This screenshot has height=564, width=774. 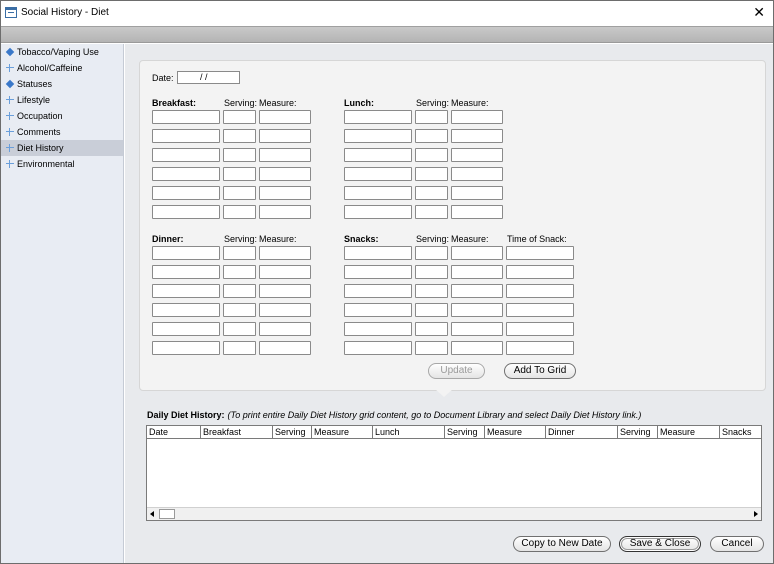 I want to click on sidebar-item-environmental: Environmental, so click(x=62, y=164).